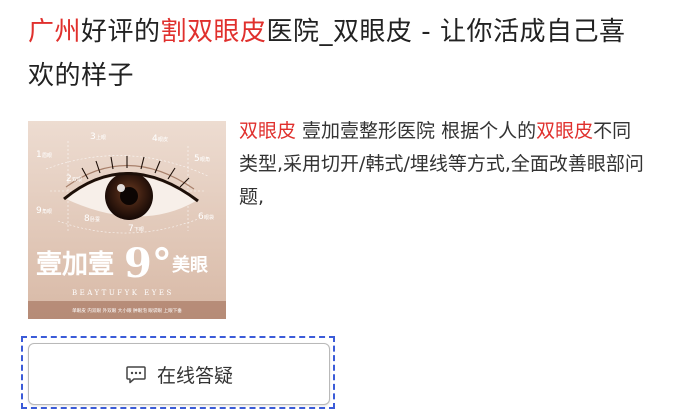 The height and width of the screenshot is (420, 674). What do you see at coordinates (131, 229) in the screenshot?
I see `point-7: 7` at bounding box center [131, 229].